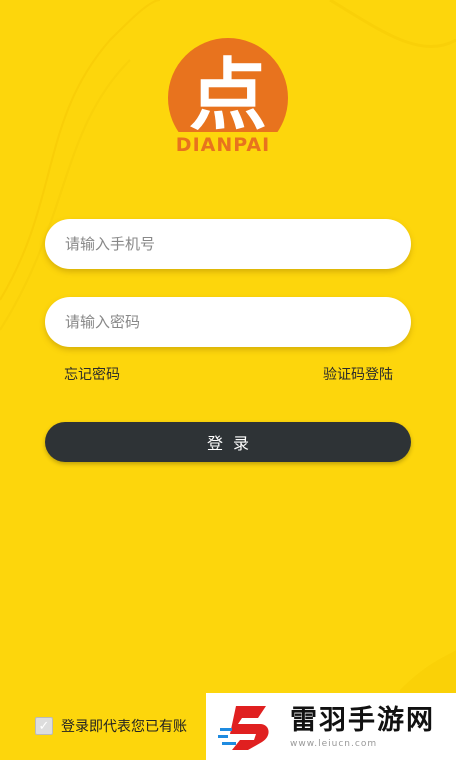 The width and height of the screenshot is (456, 760). What do you see at coordinates (358, 374) in the screenshot?
I see `sms-login-link: 验证码登陆` at bounding box center [358, 374].